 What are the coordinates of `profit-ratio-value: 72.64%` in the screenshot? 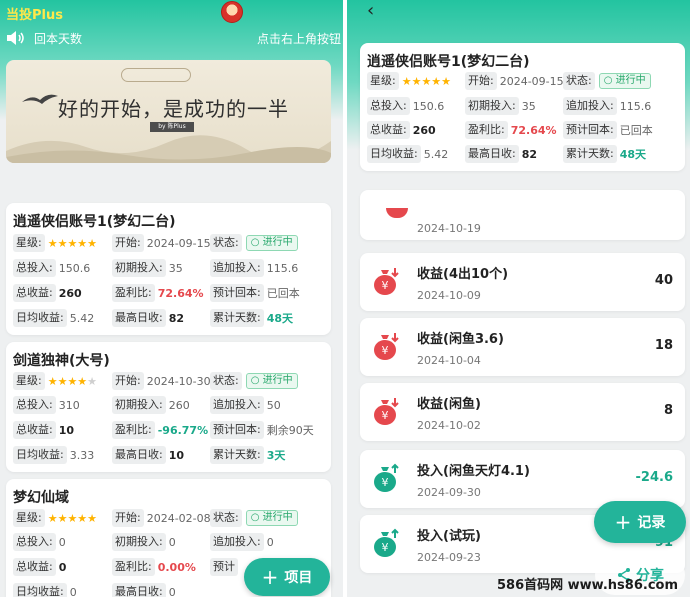 It's located at (180, 293).